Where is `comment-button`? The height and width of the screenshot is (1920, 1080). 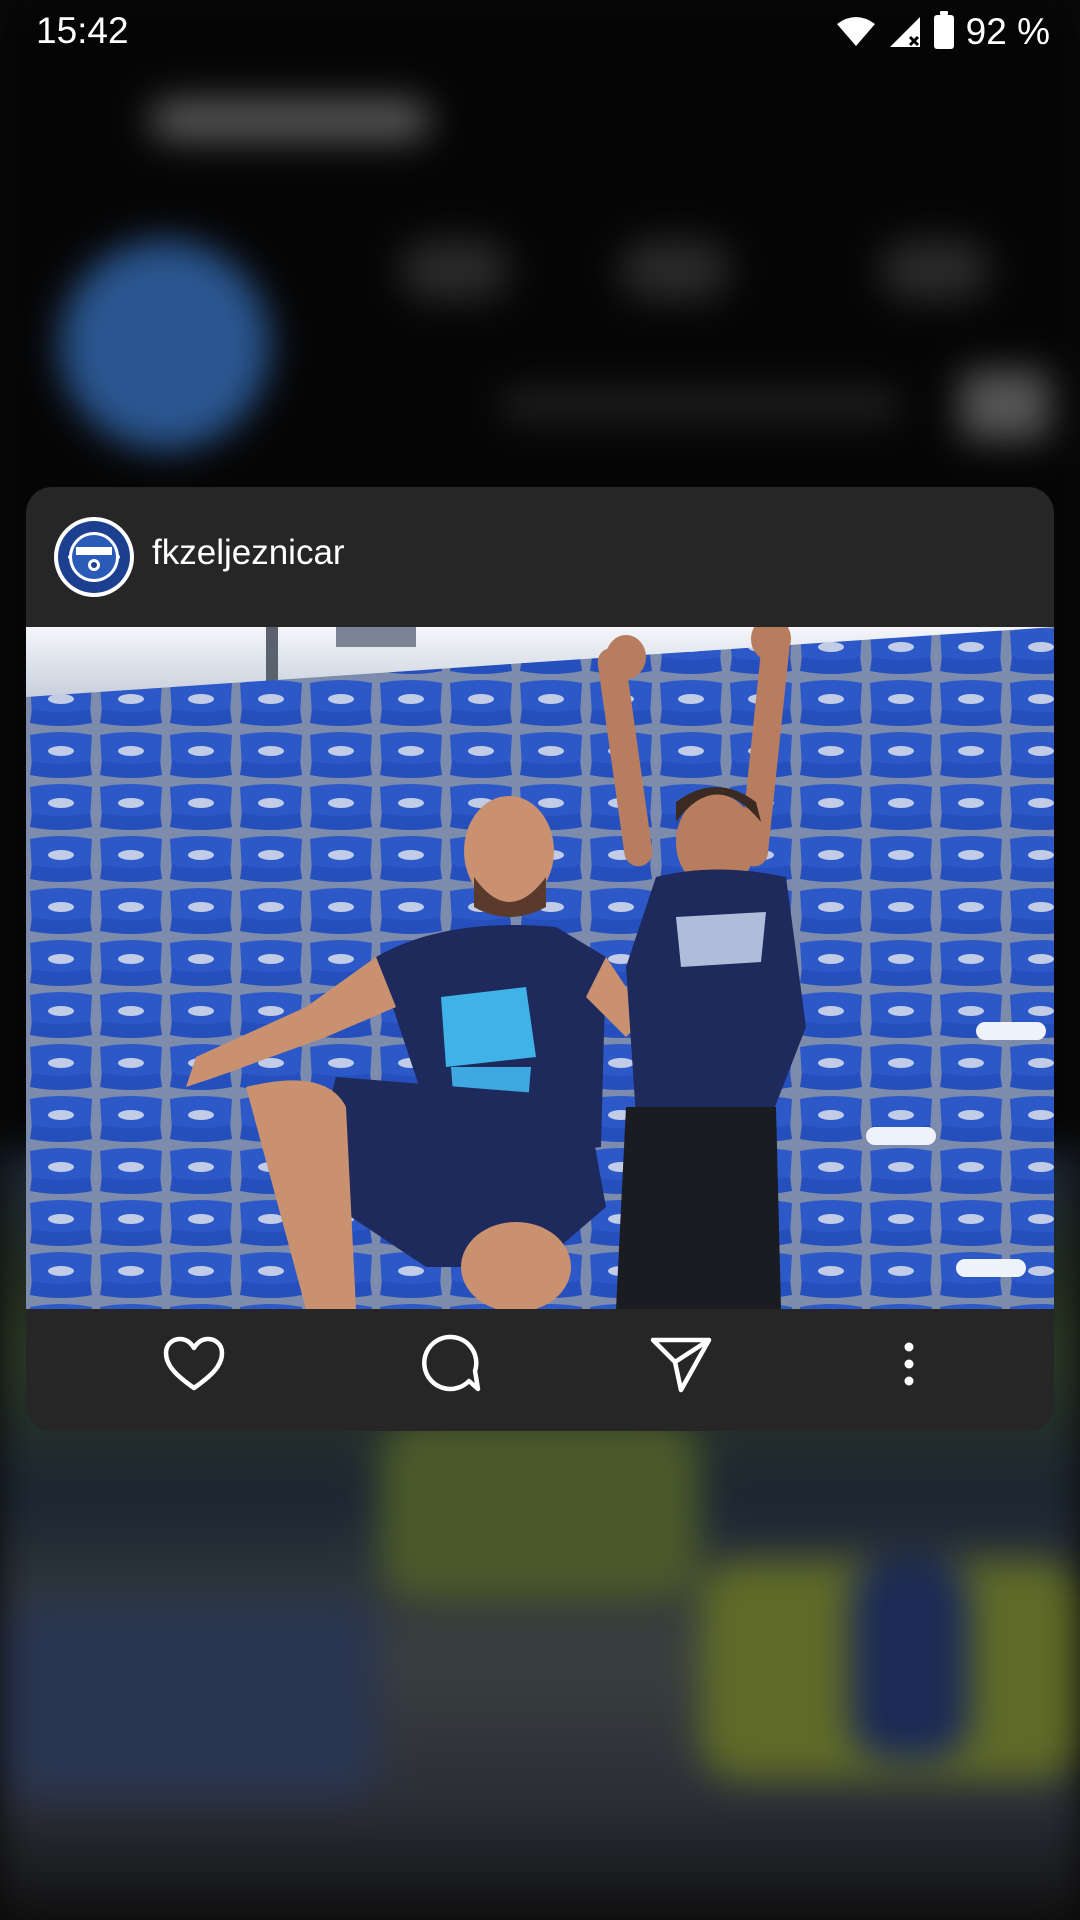 comment-button is located at coordinates (451, 1364).